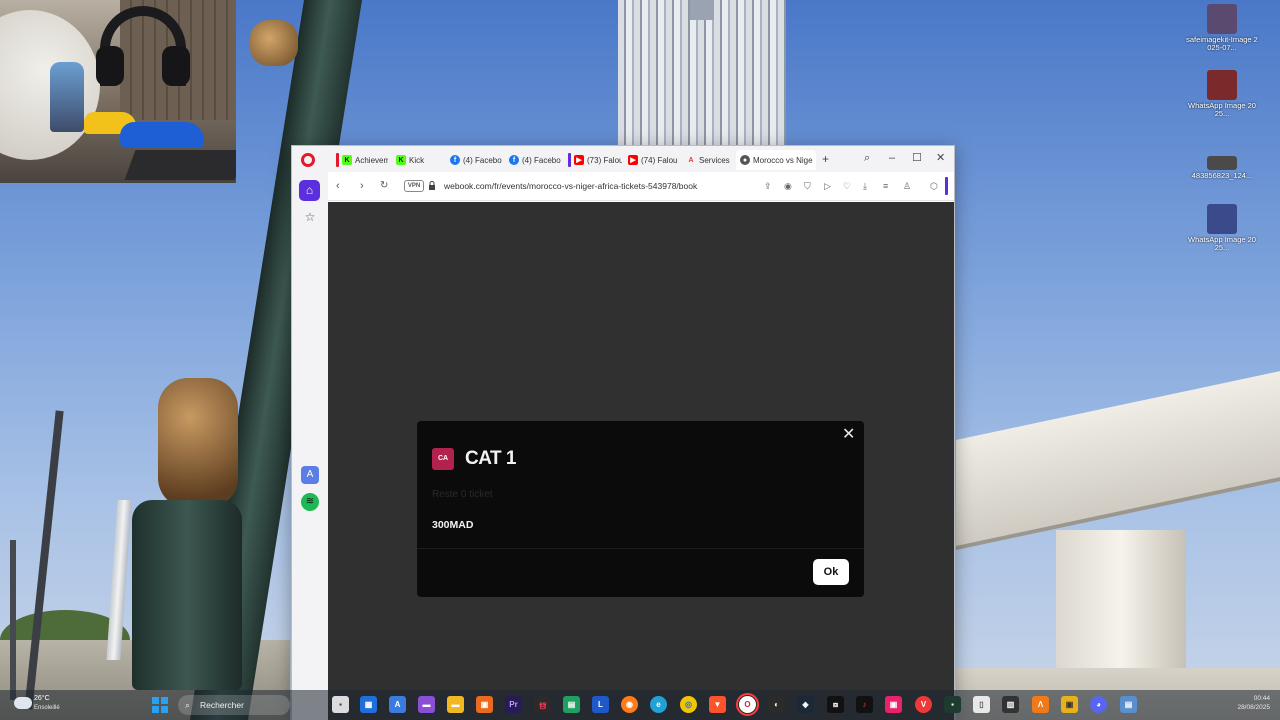  Describe the element at coordinates (1261, 698) in the screenshot. I see `clock-time: 00:44` at that location.